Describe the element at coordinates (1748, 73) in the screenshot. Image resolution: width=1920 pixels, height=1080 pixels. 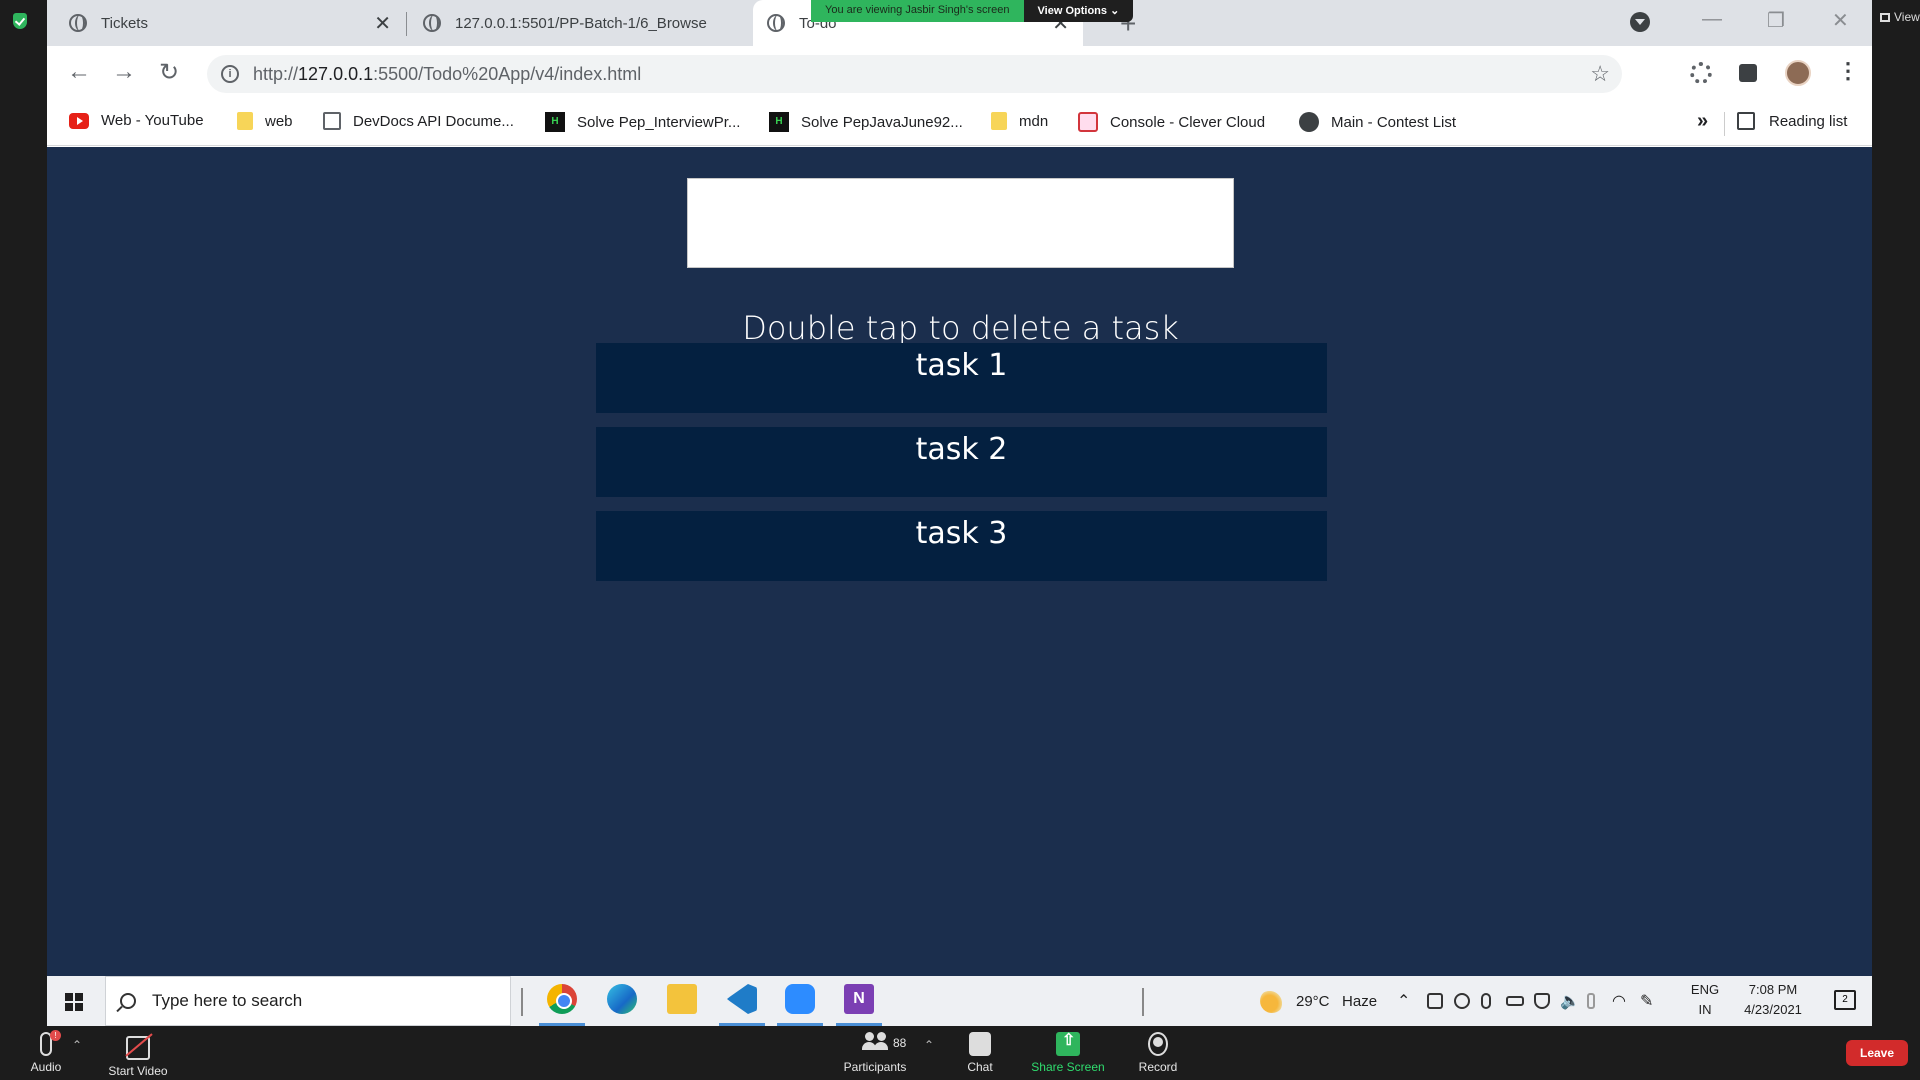
I see `extensions-puzzle-icon` at that location.